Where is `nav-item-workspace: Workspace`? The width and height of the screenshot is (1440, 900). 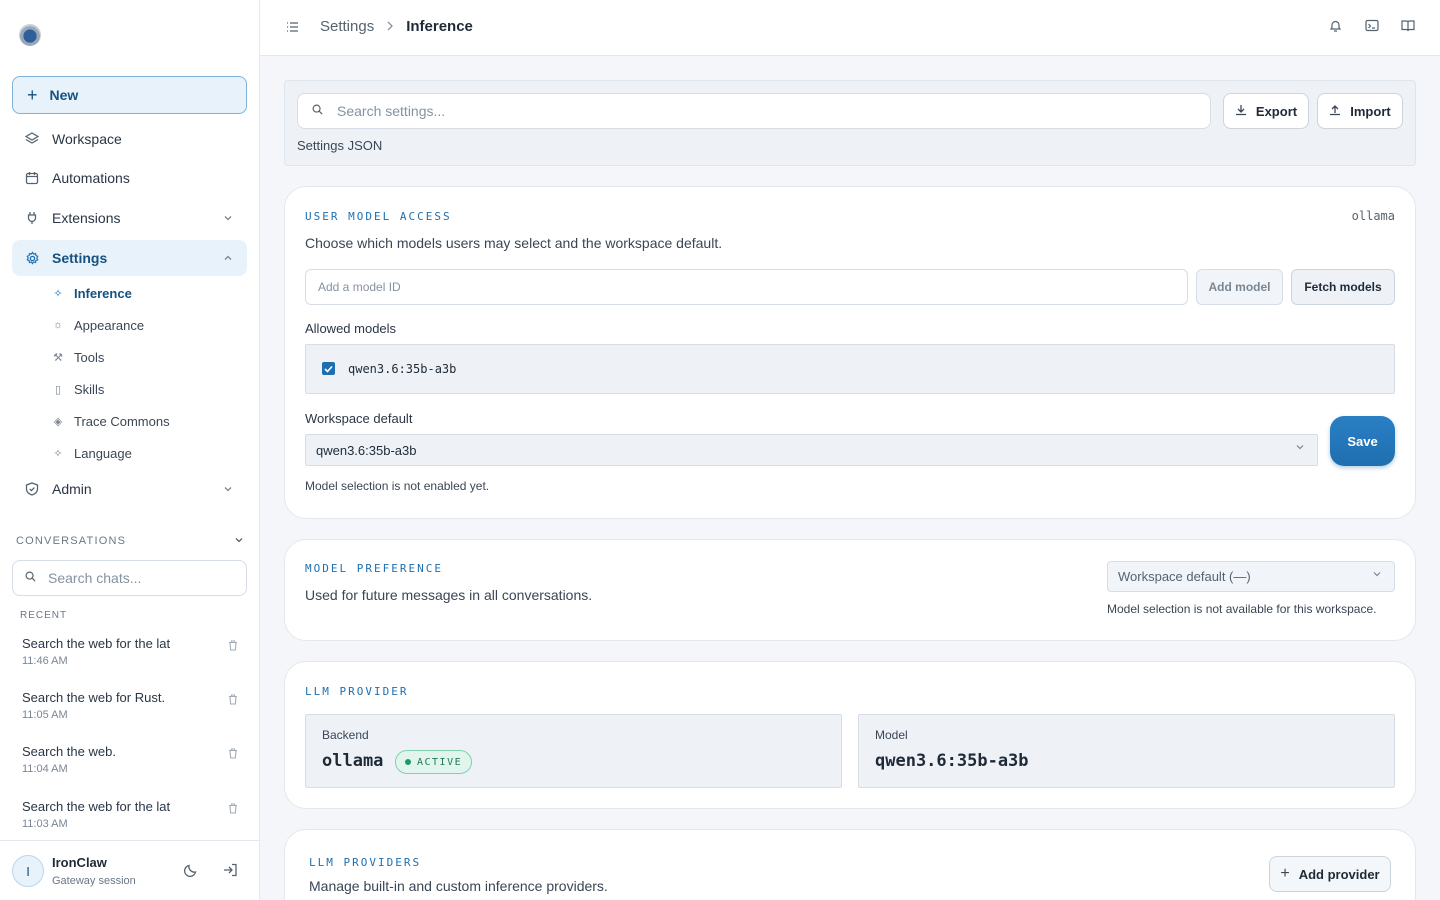 nav-item-workspace: Workspace is located at coordinates (129, 139).